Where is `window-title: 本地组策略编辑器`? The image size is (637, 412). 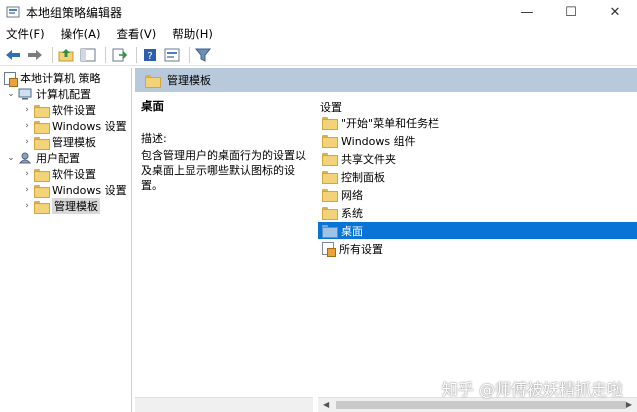 window-title: 本地组策略编辑器 is located at coordinates (74, 12).